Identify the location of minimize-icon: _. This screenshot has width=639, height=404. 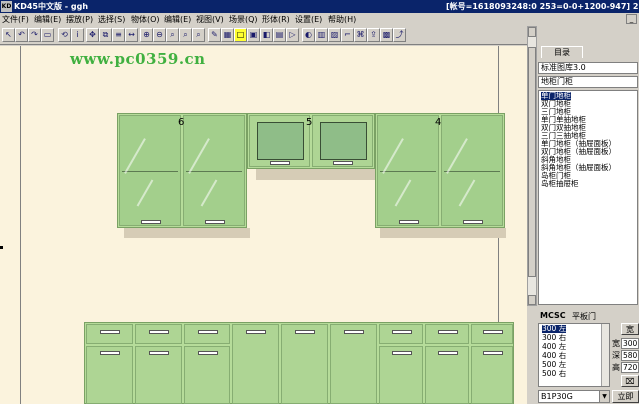
(631, 19).